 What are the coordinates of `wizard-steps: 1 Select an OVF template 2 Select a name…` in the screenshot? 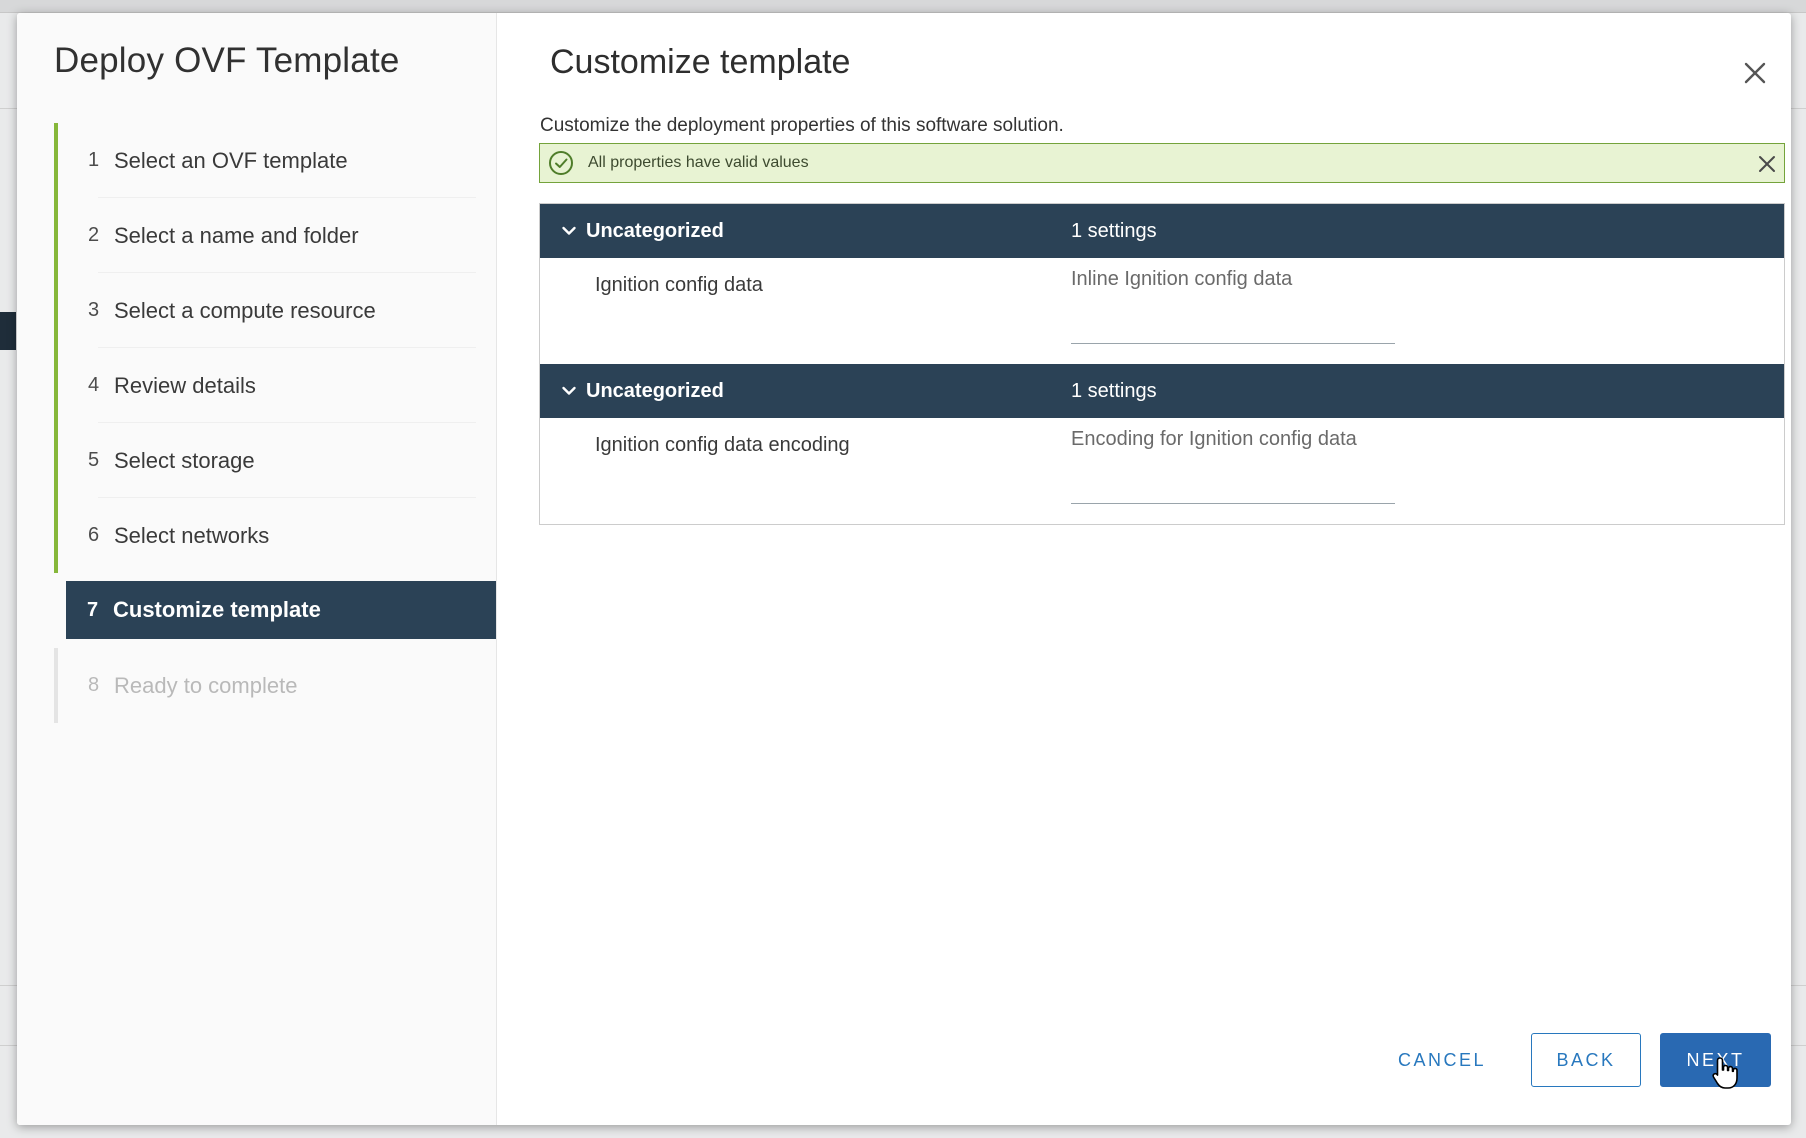 It's located at (275, 423).